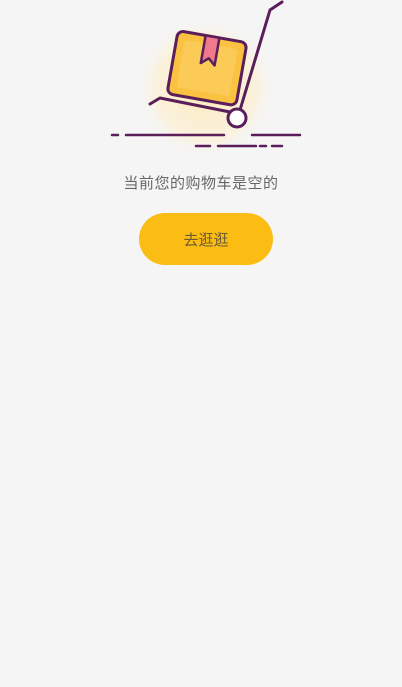  Describe the element at coordinates (206, 239) in the screenshot. I see `go-shopping-button: 去逛逛` at that location.